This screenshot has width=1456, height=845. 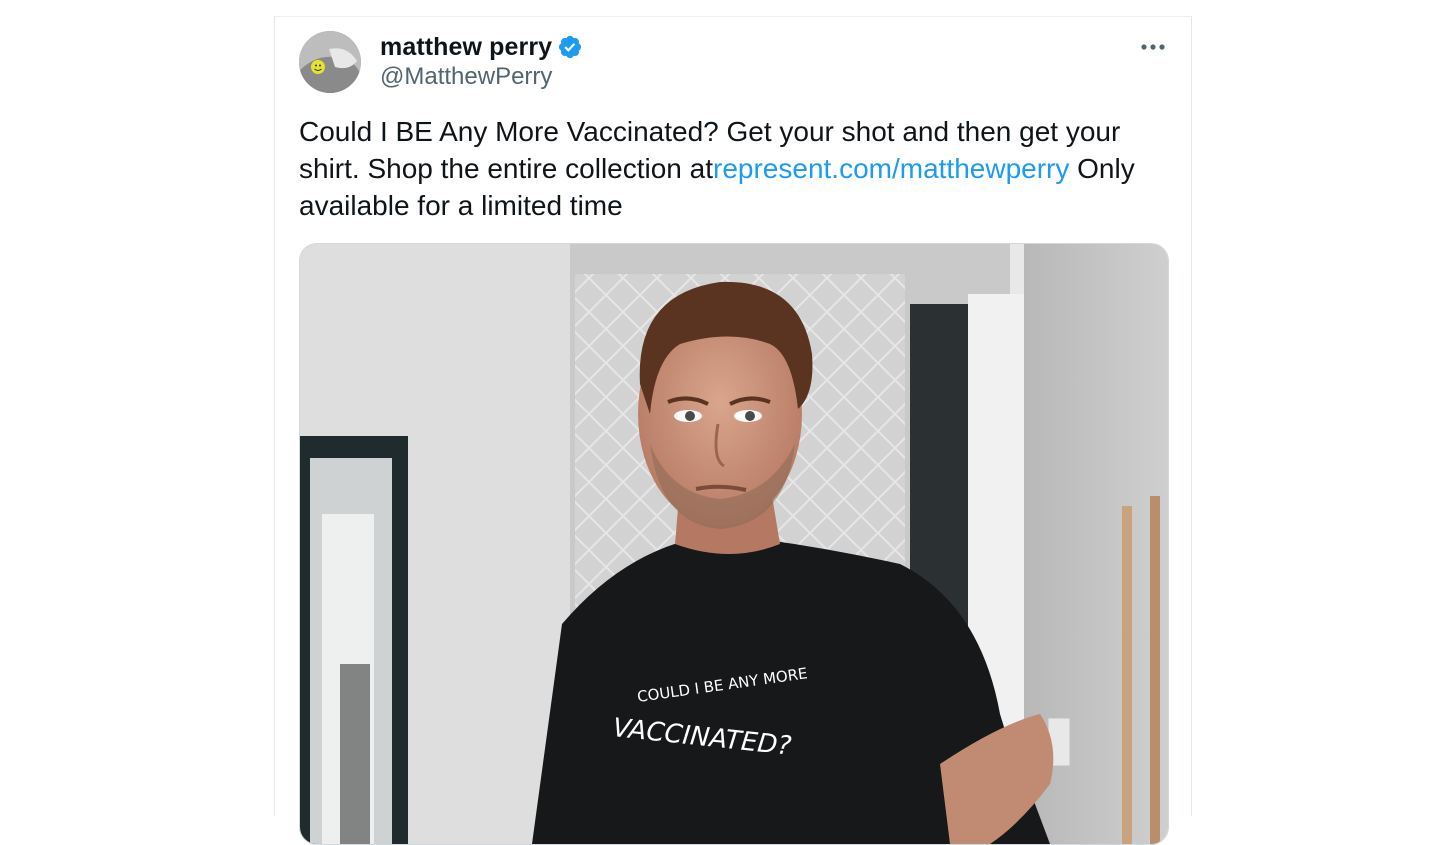 What do you see at coordinates (570, 47) in the screenshot?
I see `verified-badge-icon` at bounding box center [570, 47].